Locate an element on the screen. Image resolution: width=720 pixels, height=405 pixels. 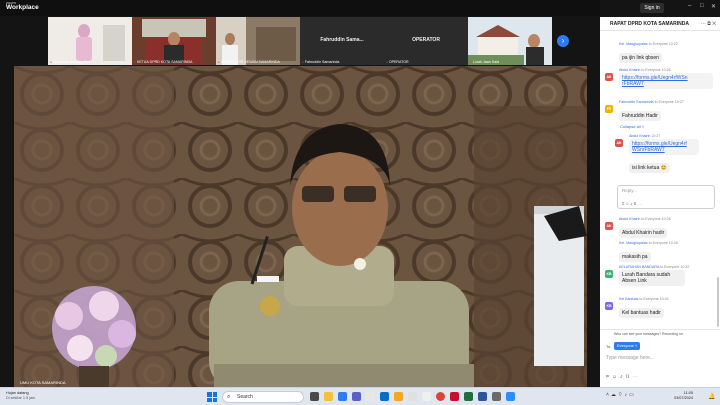
more-icon: ··· is located at coordinates (703, 24).